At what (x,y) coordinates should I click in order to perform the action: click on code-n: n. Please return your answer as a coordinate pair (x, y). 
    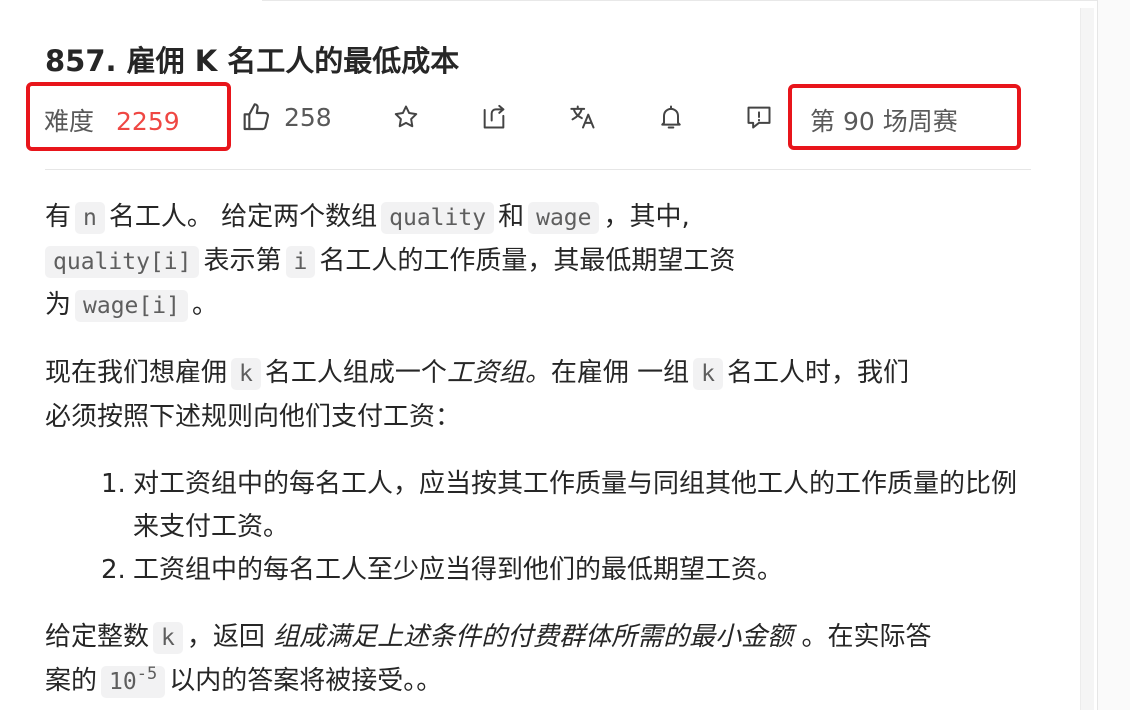
    Looking at the image, I should click on (90, 218).